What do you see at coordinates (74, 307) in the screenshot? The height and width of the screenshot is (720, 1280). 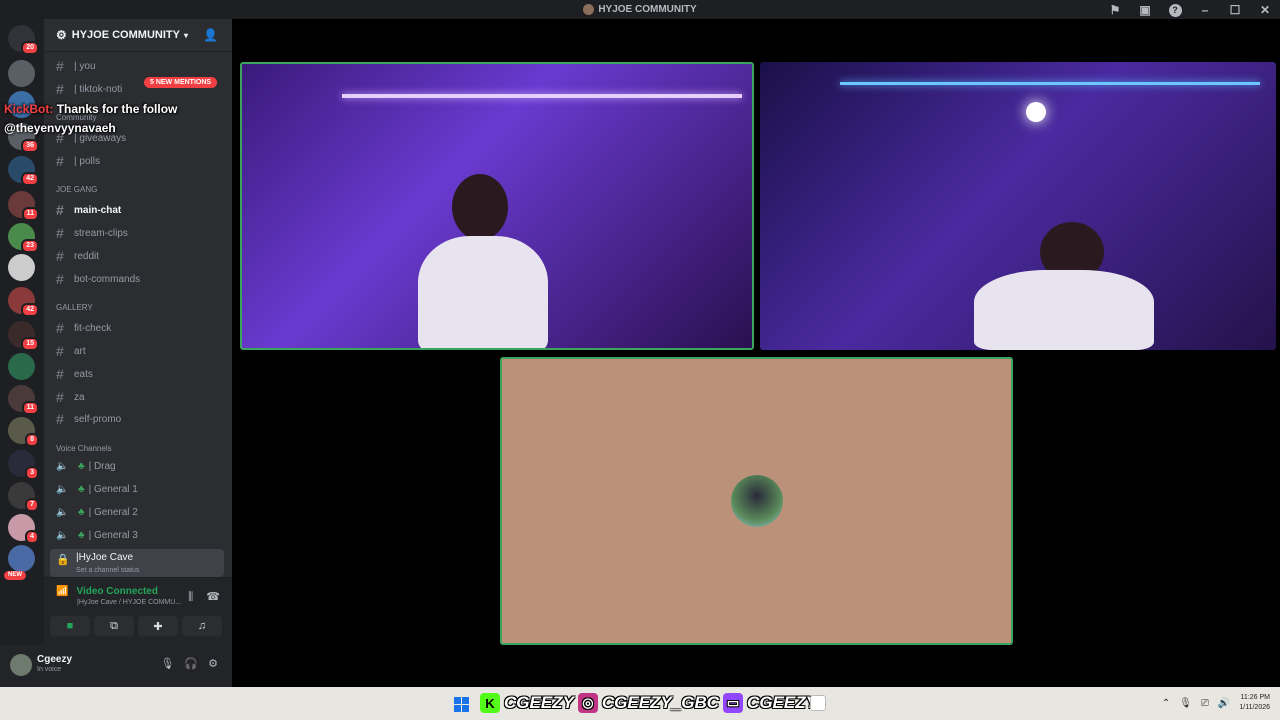 I see `category-gallery: GALLERY` at bounding box center [74, 307].